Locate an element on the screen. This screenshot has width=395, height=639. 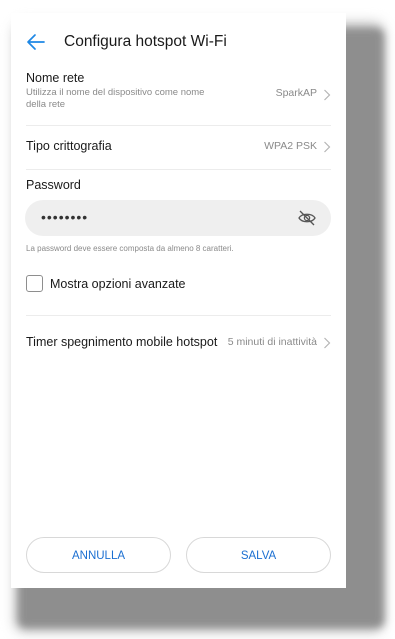
app-header: Configura hotspot Wi-Fi is located at coordinates (178, 42).